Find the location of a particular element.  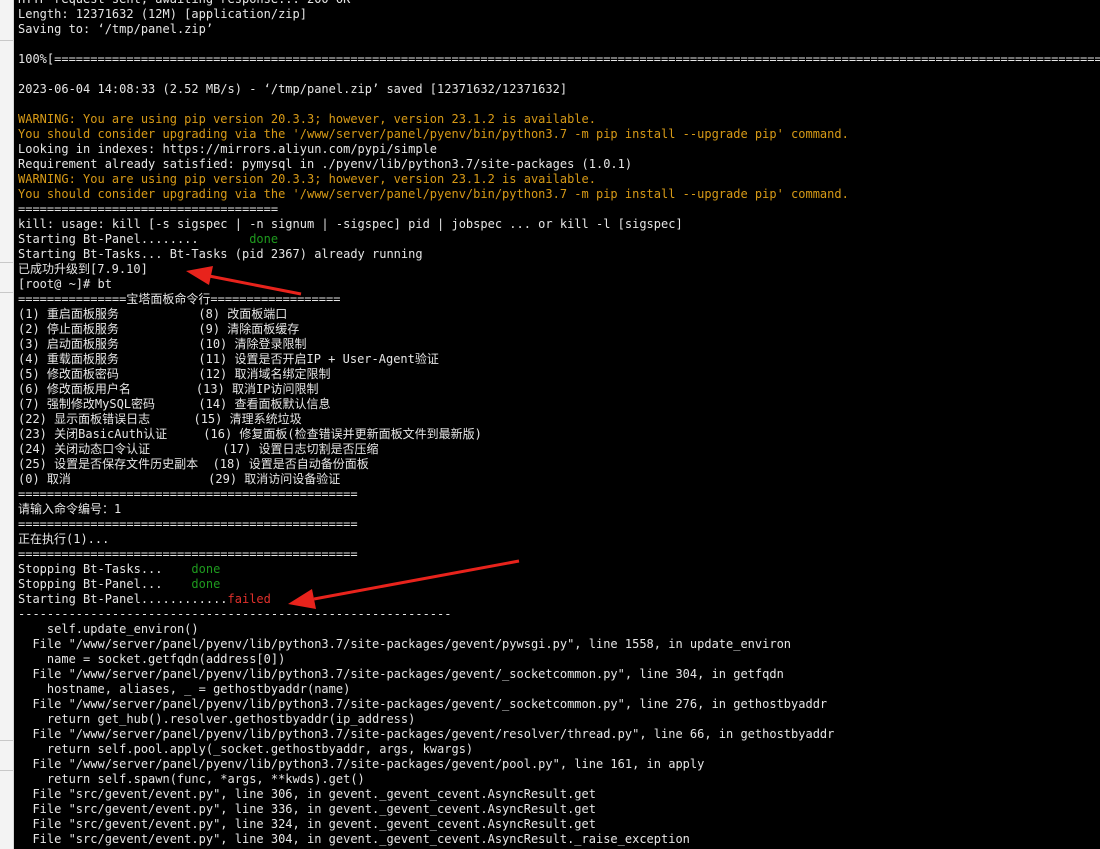

terminal-line: (24) 关闭动态口令认证 (17) 设置日志切割是否压缩 is located at coordinates (559, 449).